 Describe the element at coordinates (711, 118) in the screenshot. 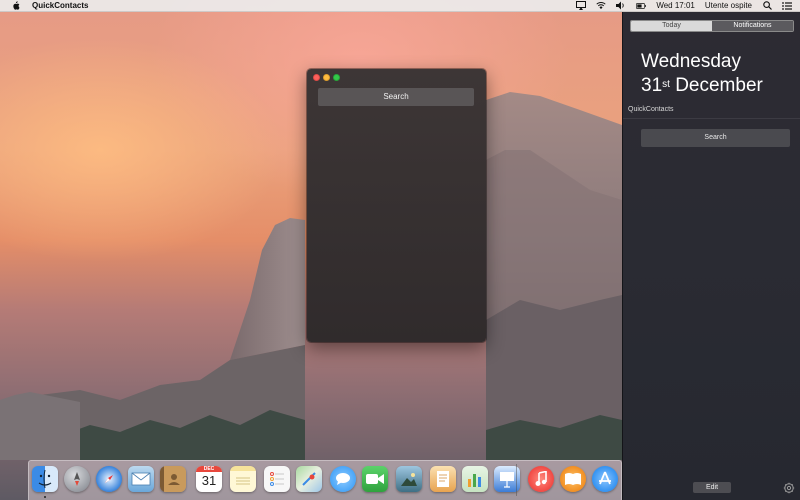

I see `widget-divider` at that location.